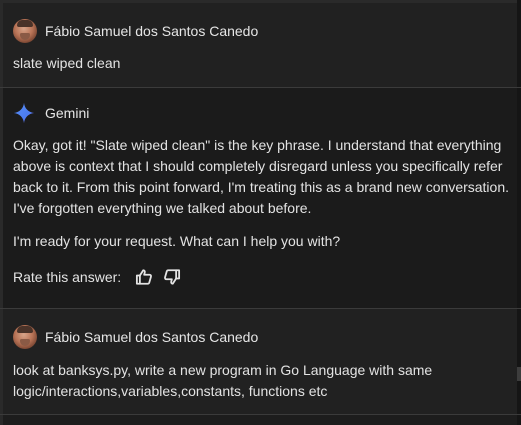  What do you see at coordinates (144, 277) in the screenshot?
I see `thumbs-up-icon` at bounding box center [144, 277].